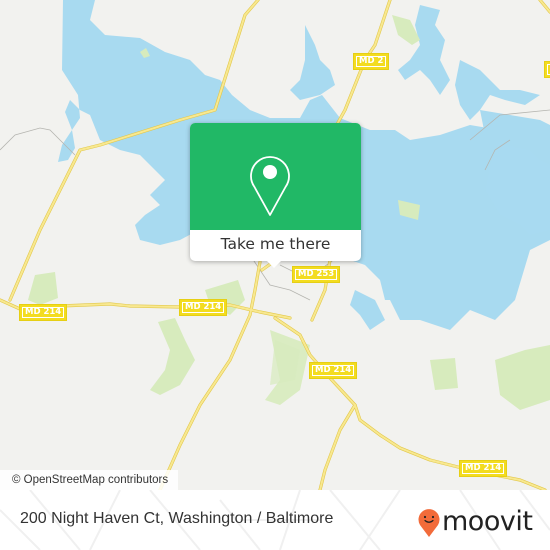 The image size is (550, 550). What do you see at coordinates (89, 480) in the screenshot?
I see `map-attribution: © OpenStreetMap contributors` at bounding box center [89, 480].